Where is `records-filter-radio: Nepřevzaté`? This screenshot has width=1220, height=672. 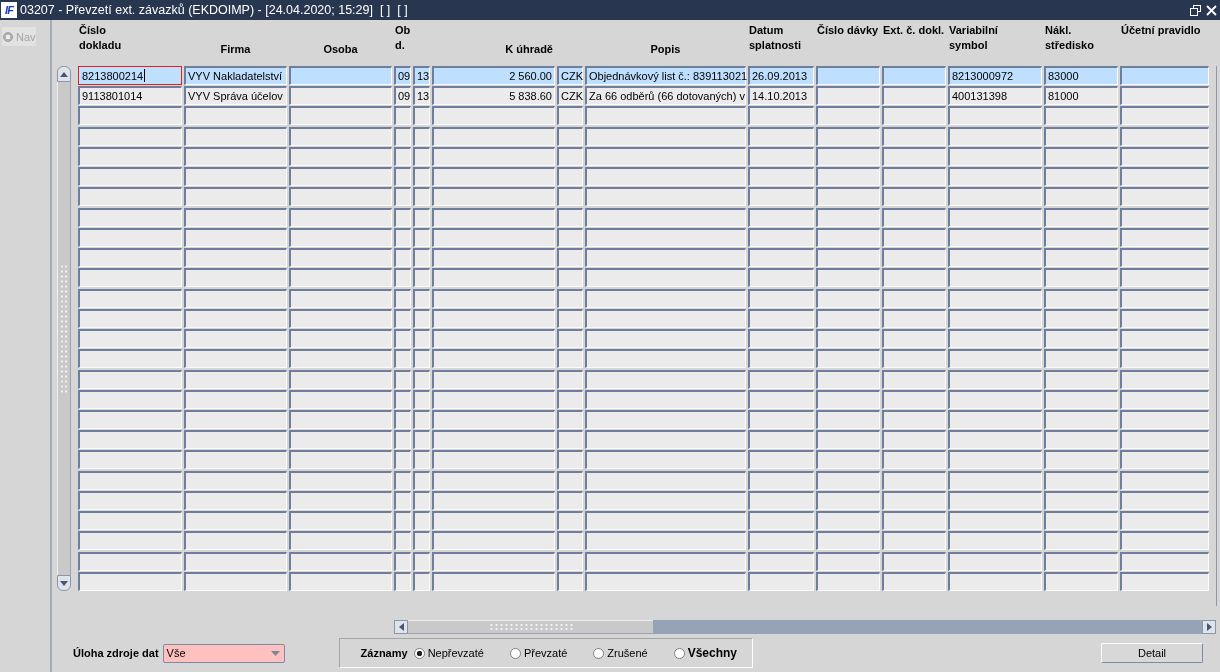
records-filter-radio: Nepřevzaté is located at coordinates (448, 653).